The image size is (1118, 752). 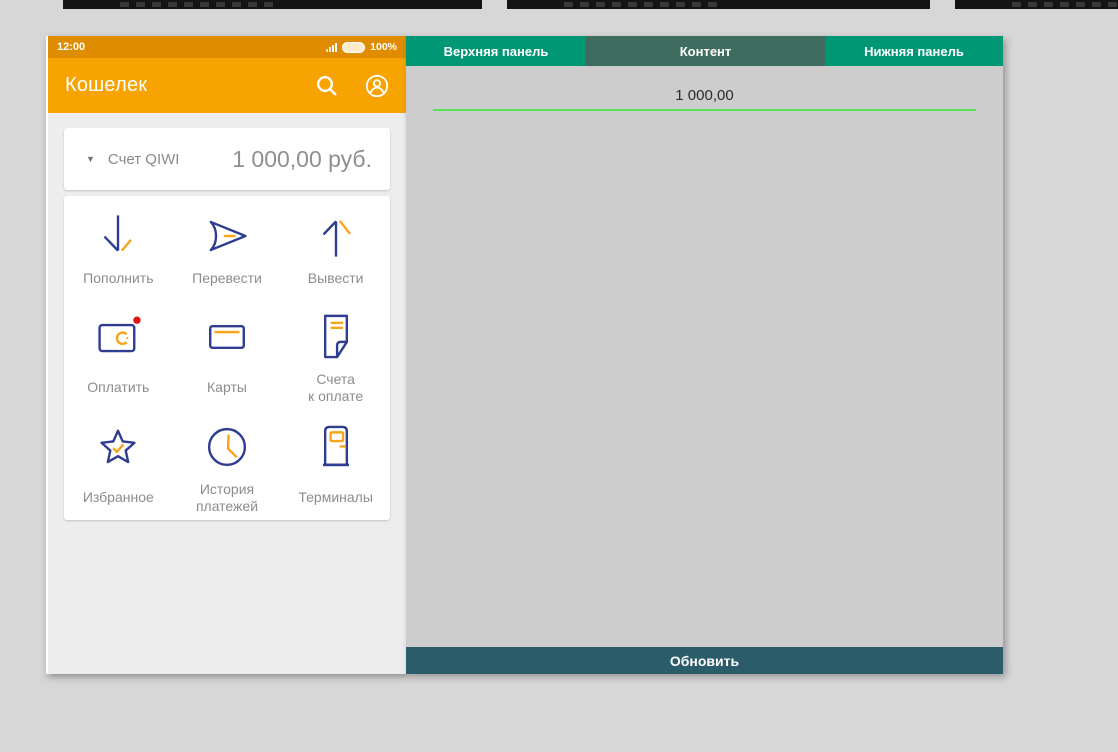 What do you see at coordinates (335, 277) in the screenshot?
I see `menu-item-label: Вывести` at bounding box center [335, 277].